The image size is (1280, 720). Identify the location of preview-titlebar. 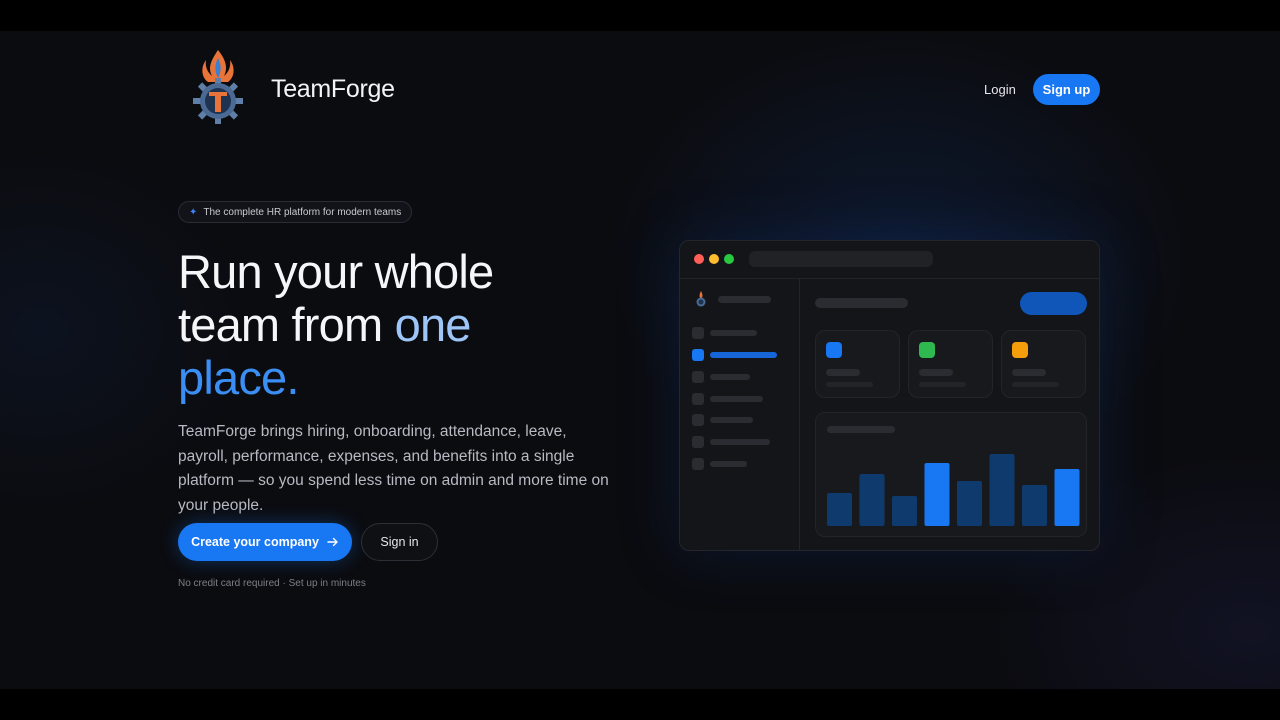
(889, 260).